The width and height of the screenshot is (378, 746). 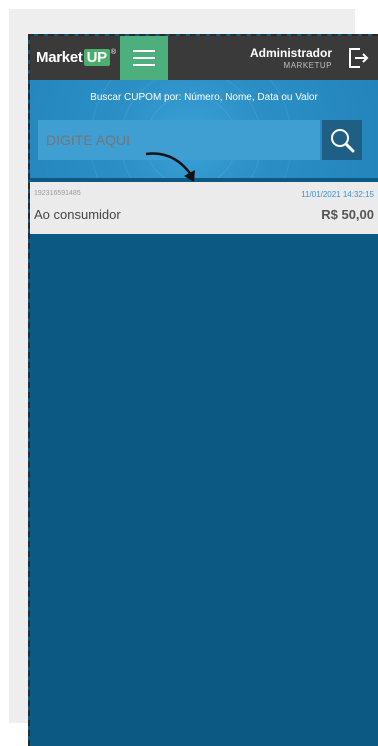 I want to click on marketup-logo: Market UP ®, so click(x=76, y=57).